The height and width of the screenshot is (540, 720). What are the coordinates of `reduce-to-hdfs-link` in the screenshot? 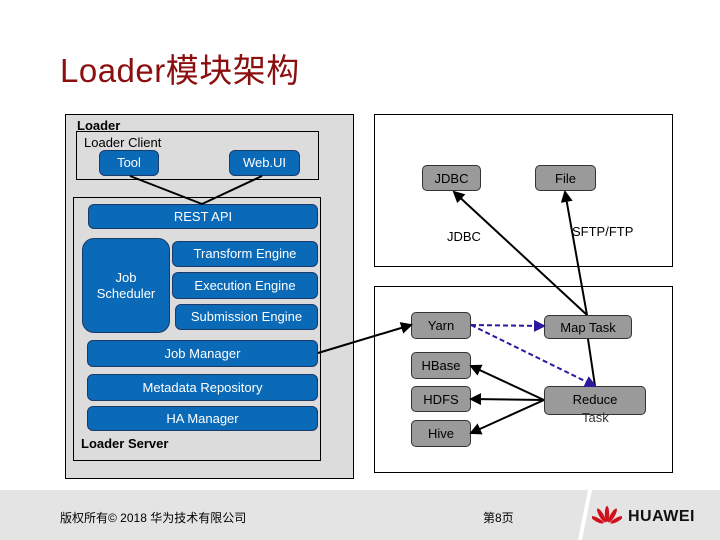 It's located at (507, 399).